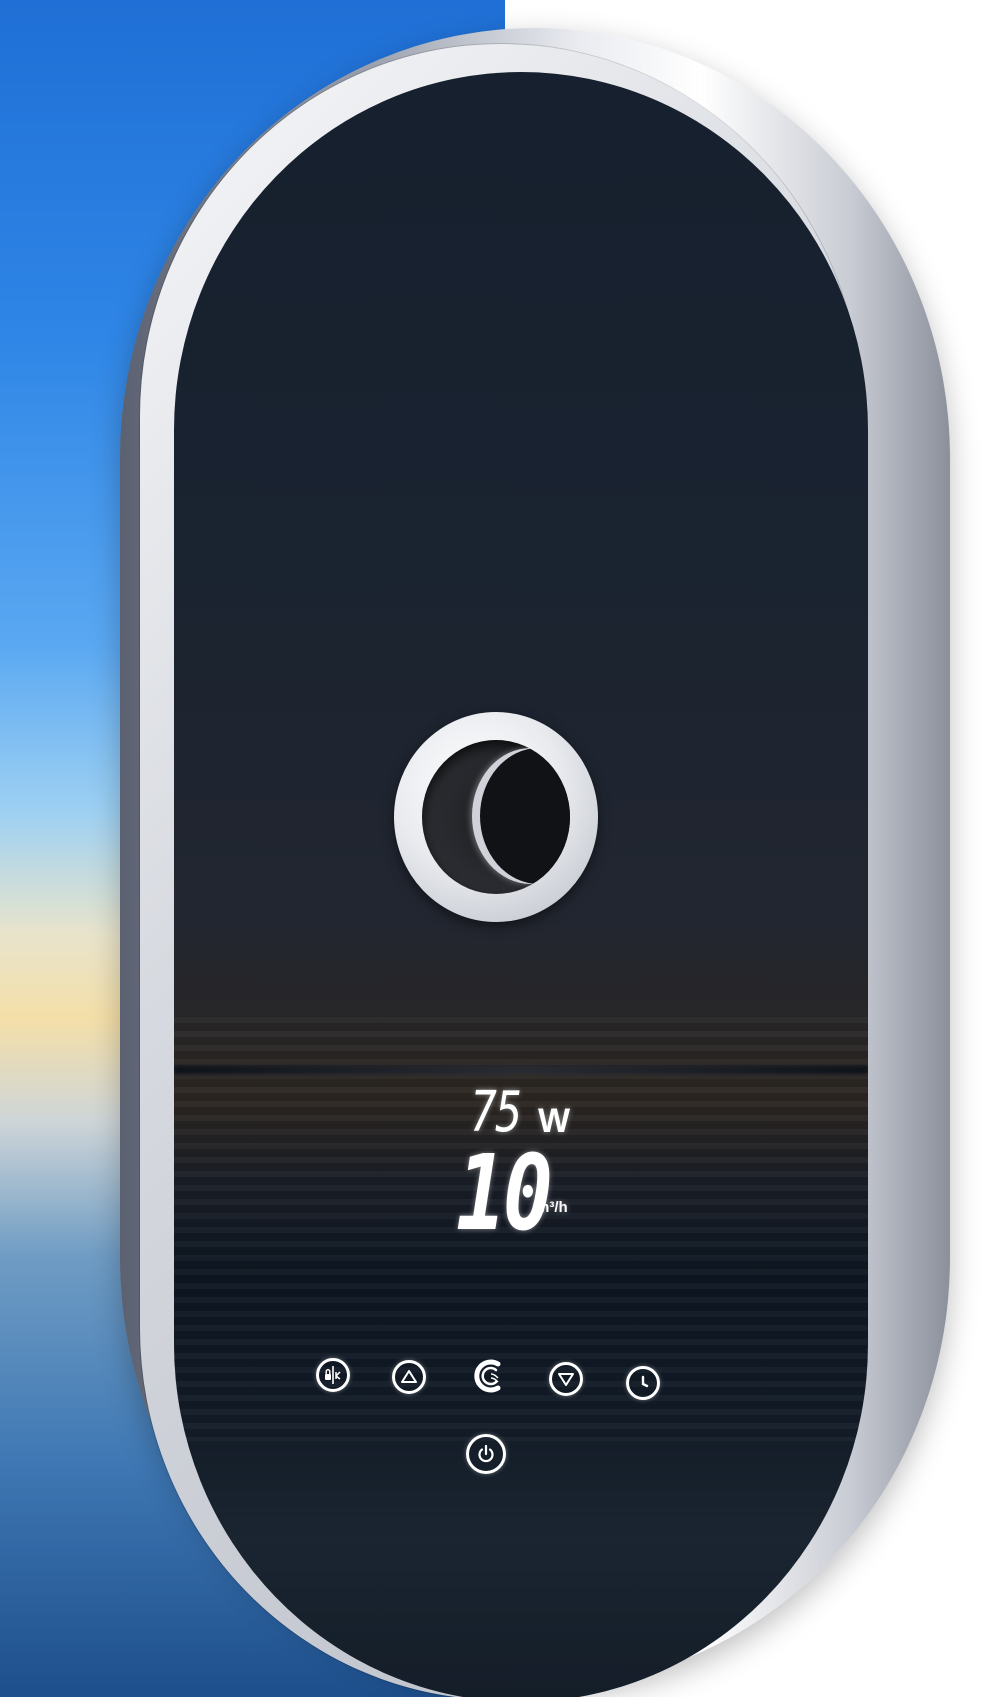  What do you see at coordinates (525, 816) in the screenshot?
I see `dial-crescent` at bounding box center [525, 816].